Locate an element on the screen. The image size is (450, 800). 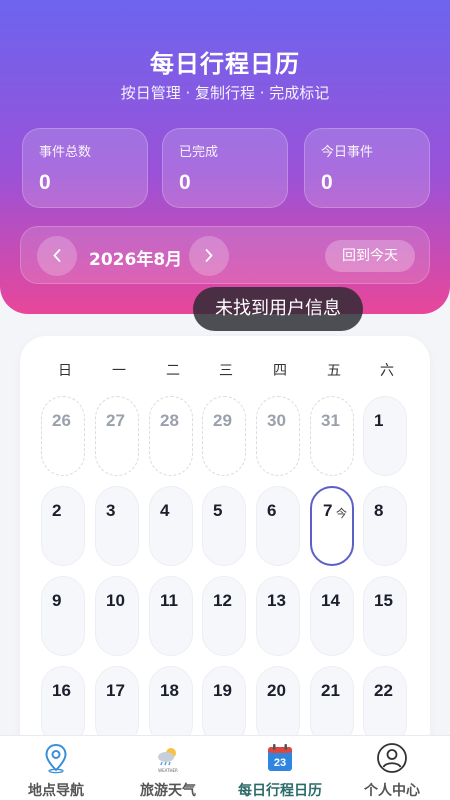
calendar-day: 19 is located at coordinates (224, 706).